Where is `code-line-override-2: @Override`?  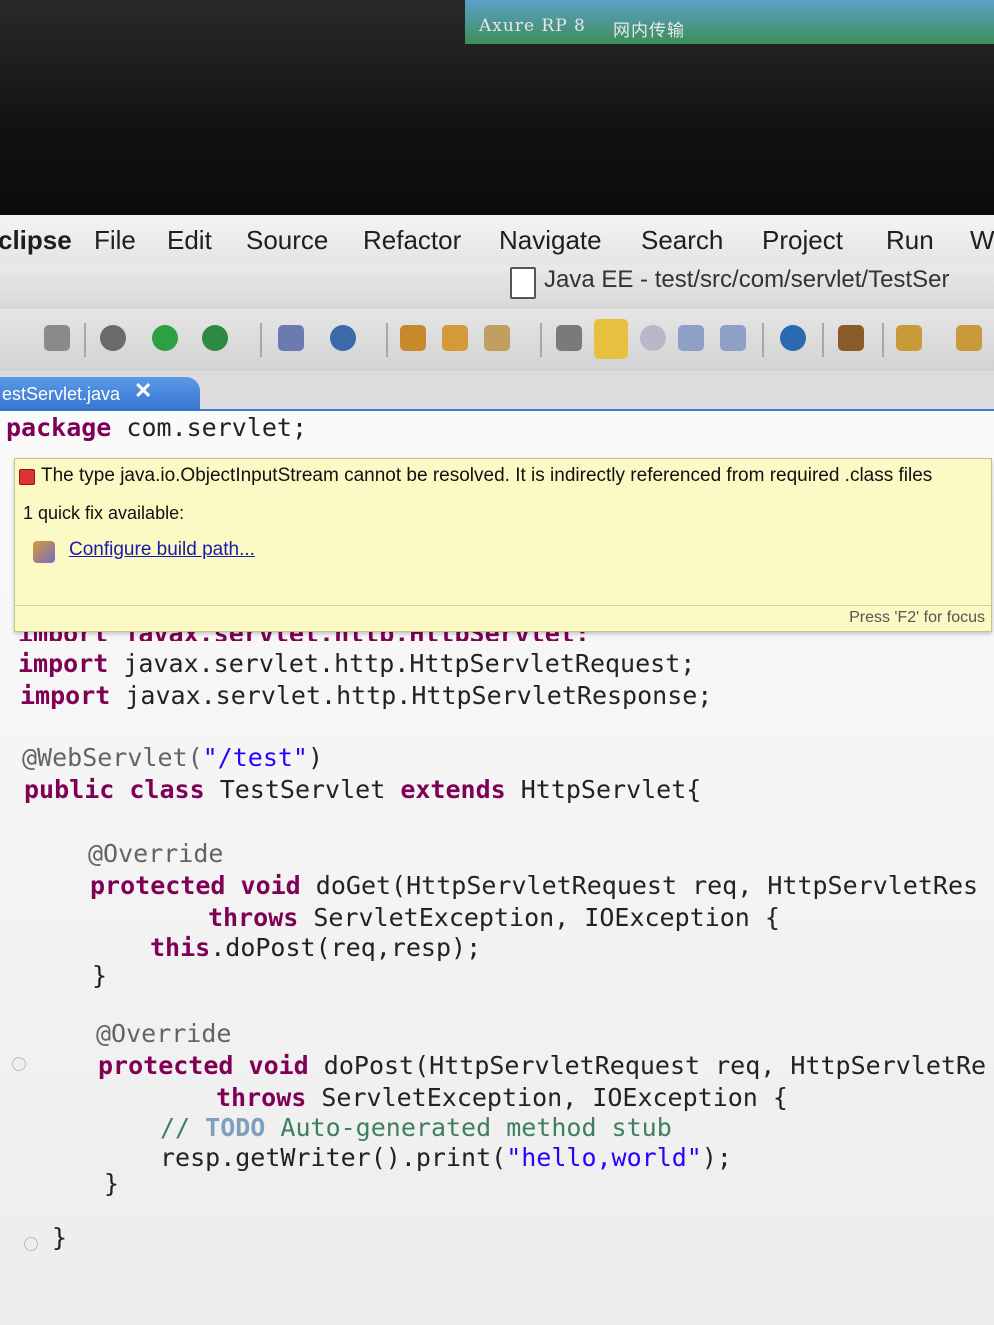 code-line-override-2: @Override is located at coordinates (164, 1033).